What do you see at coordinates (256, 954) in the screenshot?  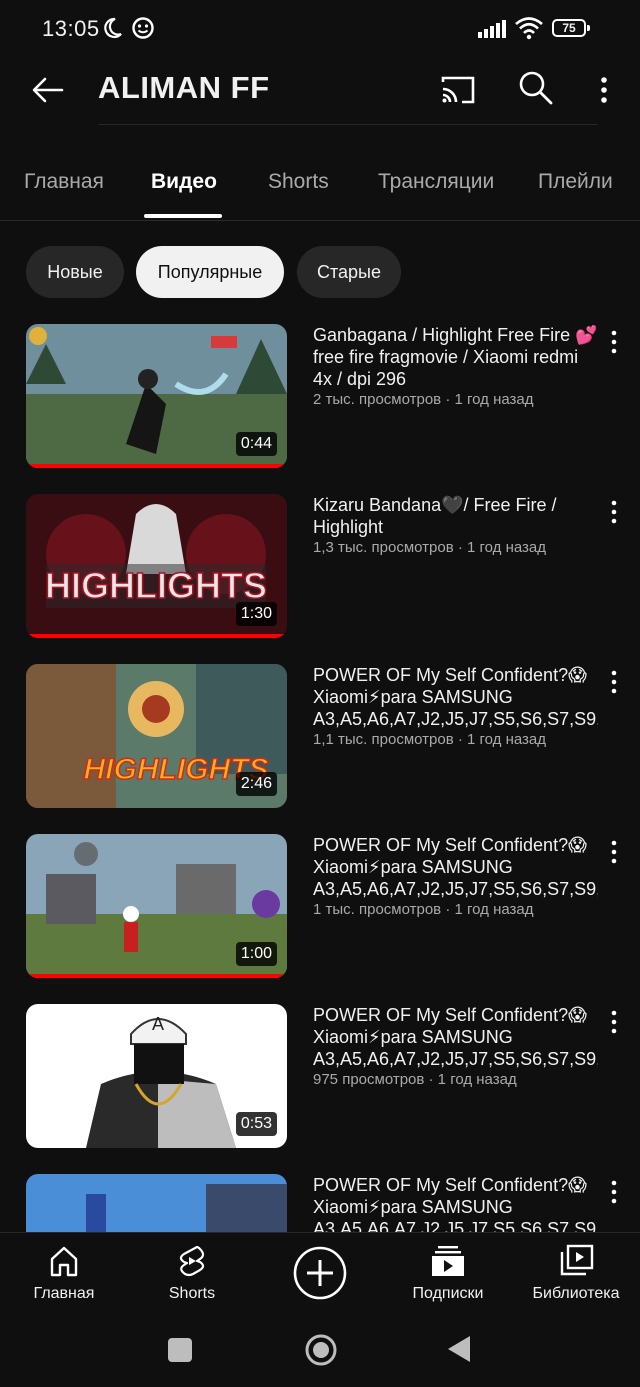 I see `video-duration: 1:00` at bounding box center [256, 954].